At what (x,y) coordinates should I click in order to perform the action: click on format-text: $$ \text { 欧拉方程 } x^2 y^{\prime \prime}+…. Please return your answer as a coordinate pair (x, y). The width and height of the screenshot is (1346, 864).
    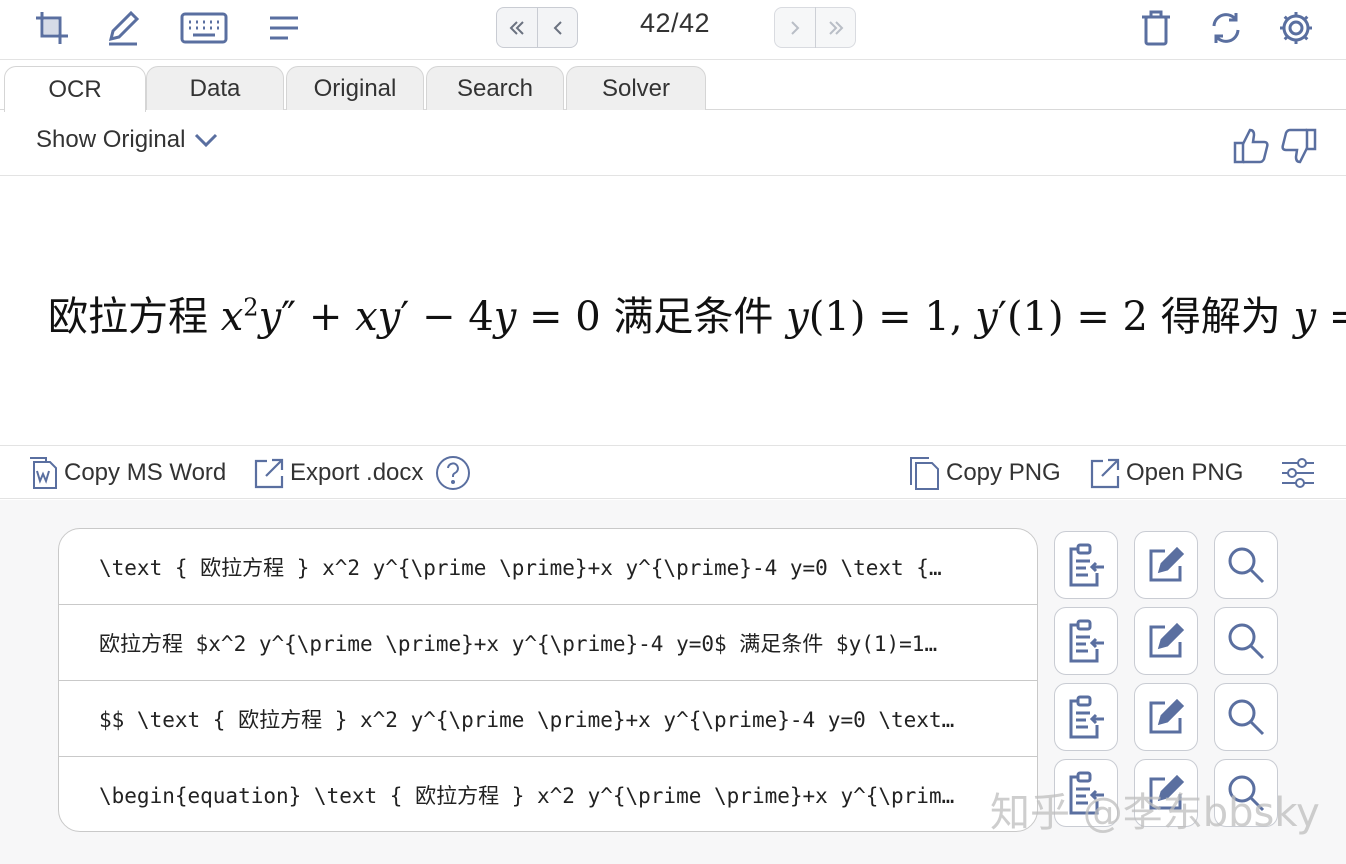
    Looking at the image, I should click on (527, 719).